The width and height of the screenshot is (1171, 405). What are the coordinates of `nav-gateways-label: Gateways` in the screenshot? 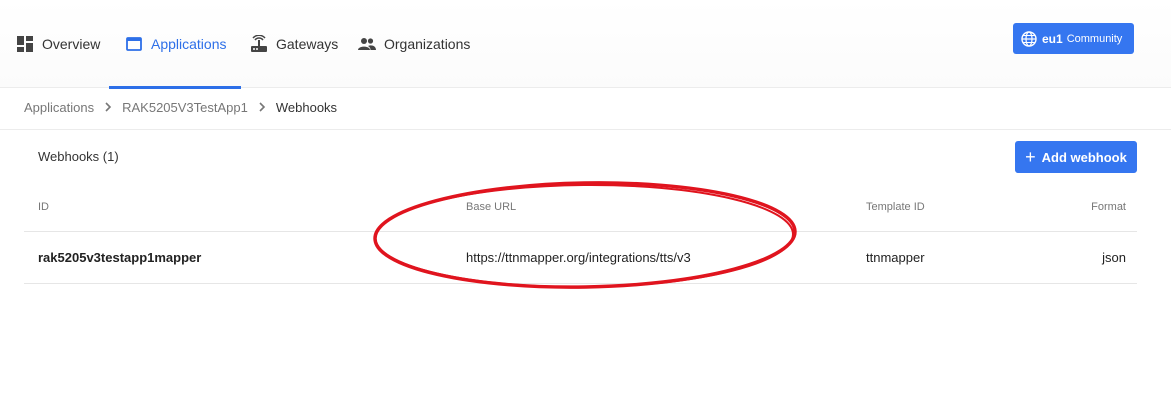 It's located at (307, 44).